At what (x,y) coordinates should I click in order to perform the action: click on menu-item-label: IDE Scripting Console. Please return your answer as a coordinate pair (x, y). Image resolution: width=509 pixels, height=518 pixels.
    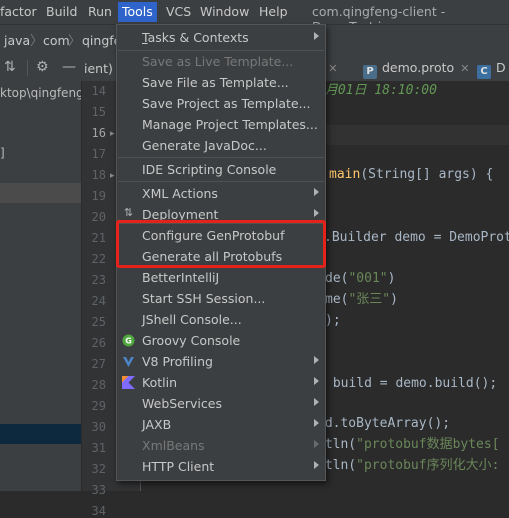
    Looking at the image, I should click on (209, 169).